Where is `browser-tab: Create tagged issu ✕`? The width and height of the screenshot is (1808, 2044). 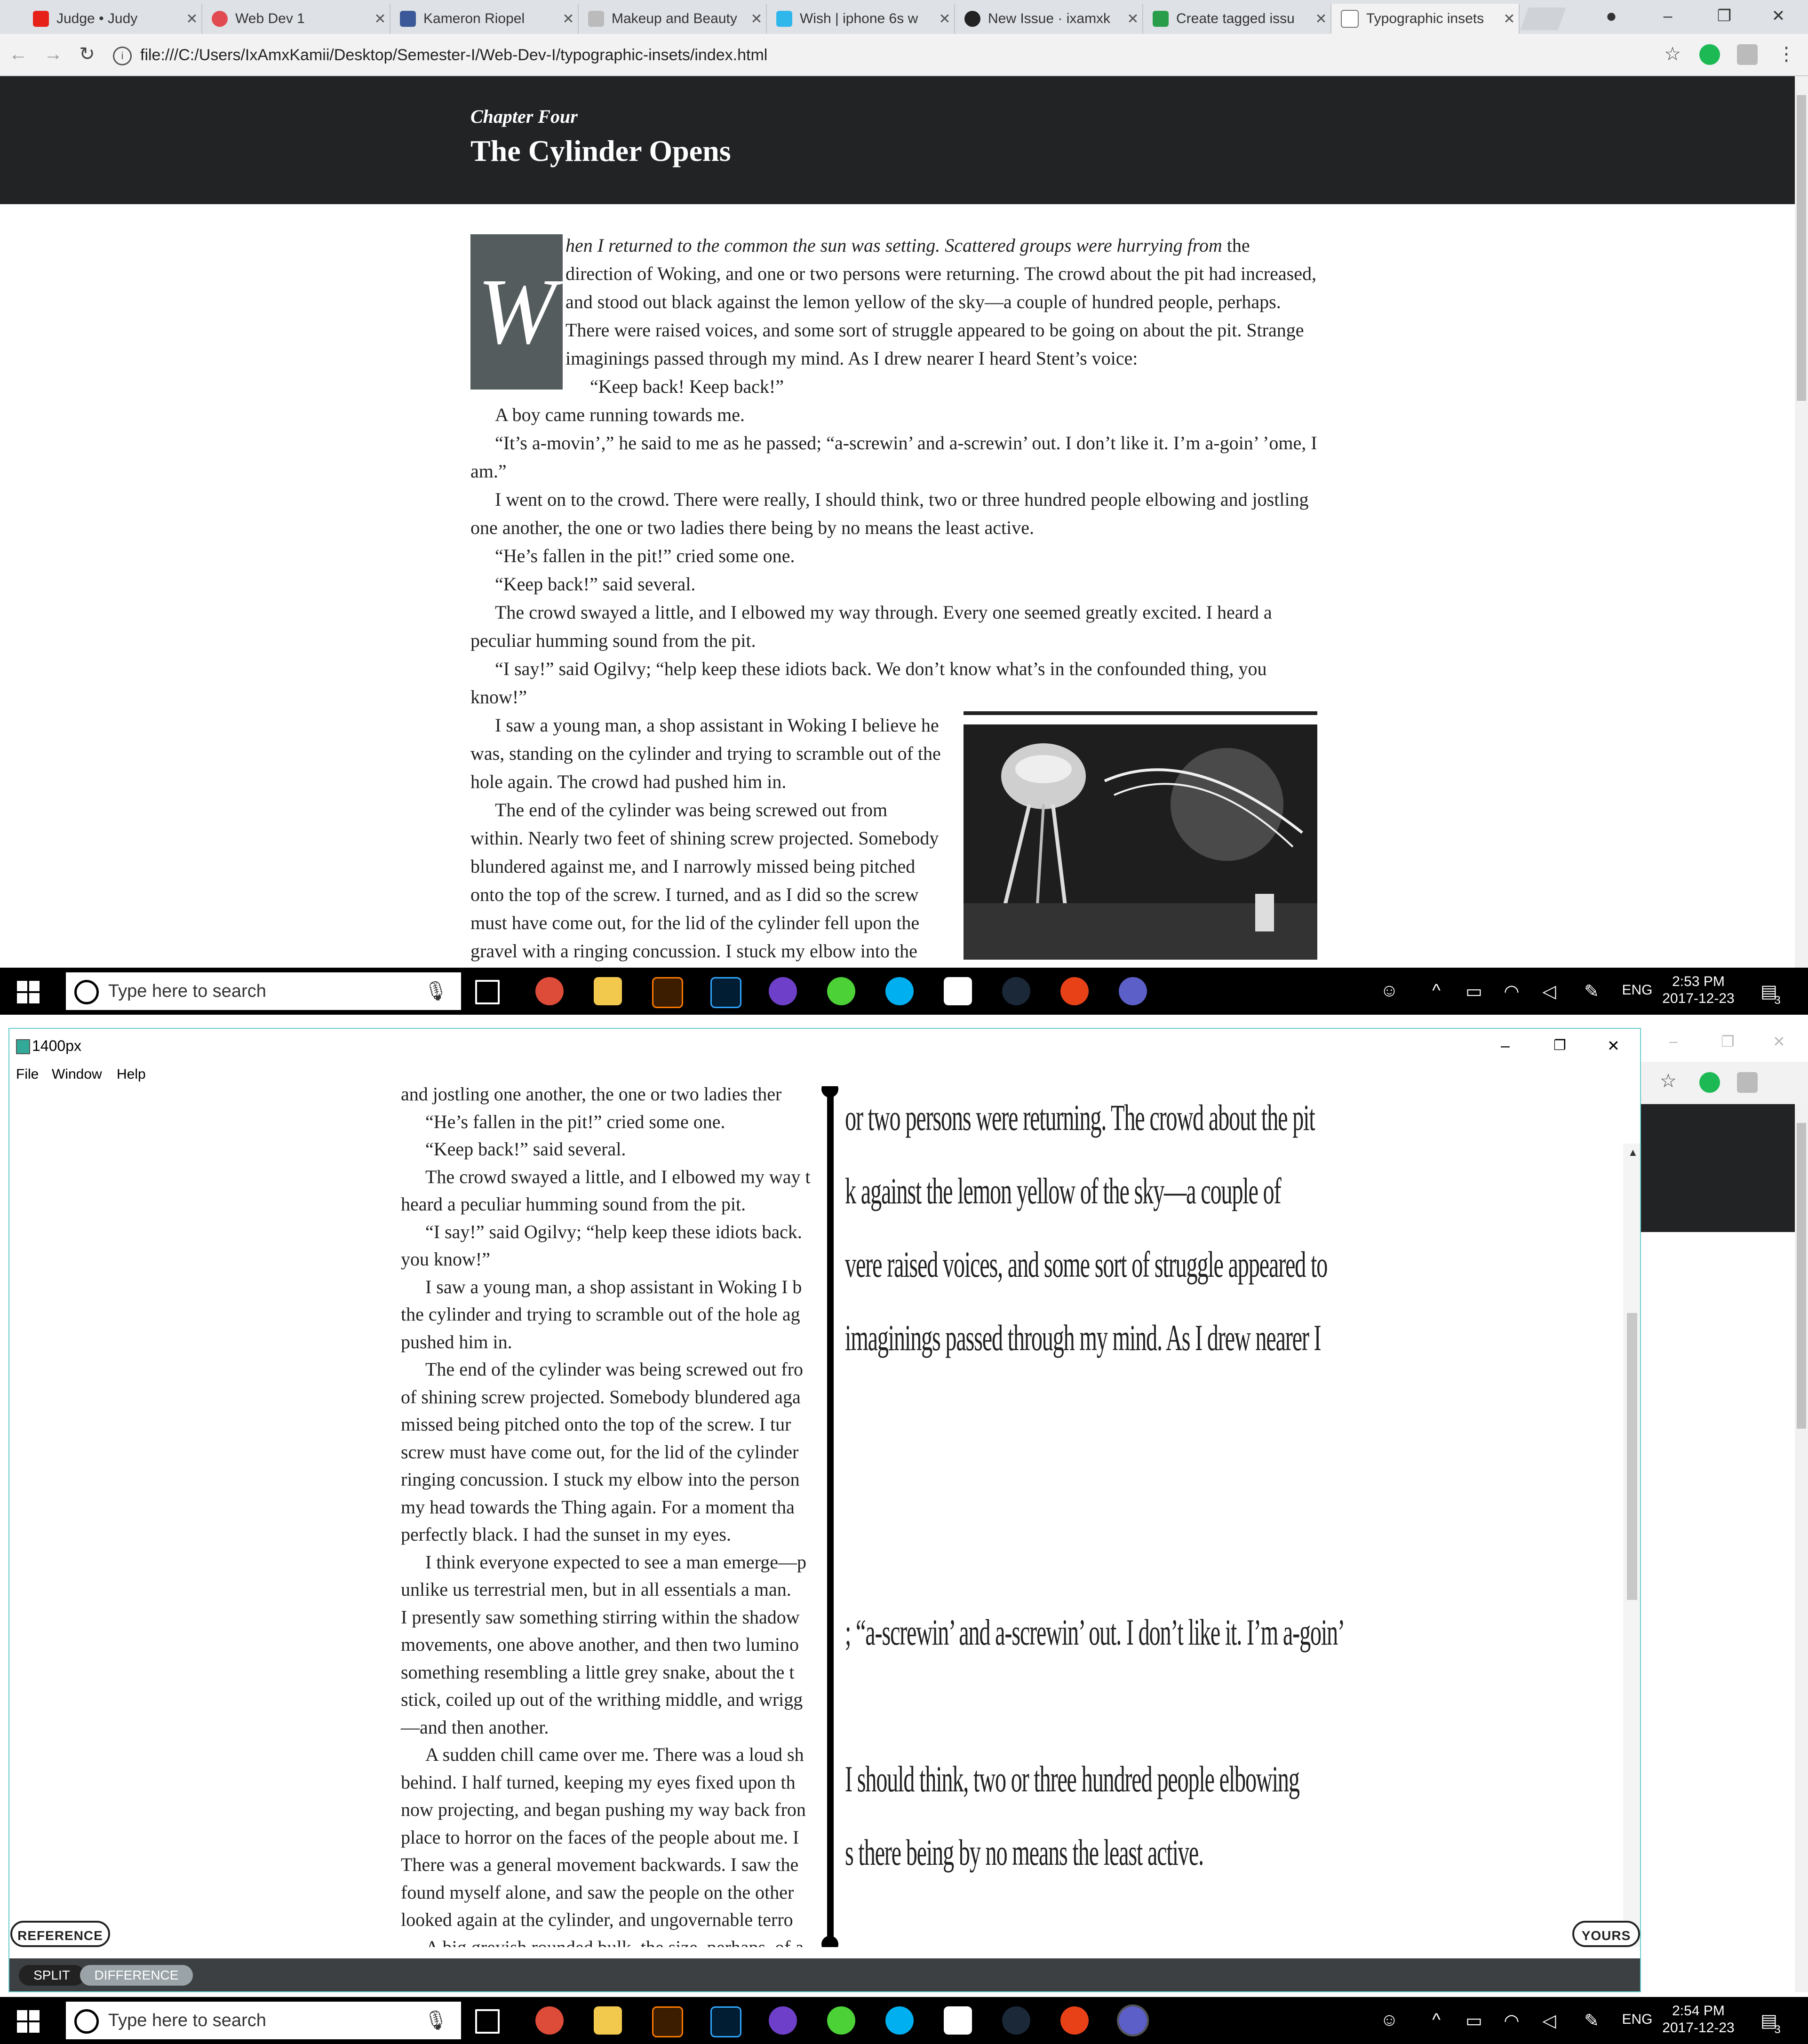 browser-tab: Create tagged issu ✕ is located at coordinates (1237, 19).